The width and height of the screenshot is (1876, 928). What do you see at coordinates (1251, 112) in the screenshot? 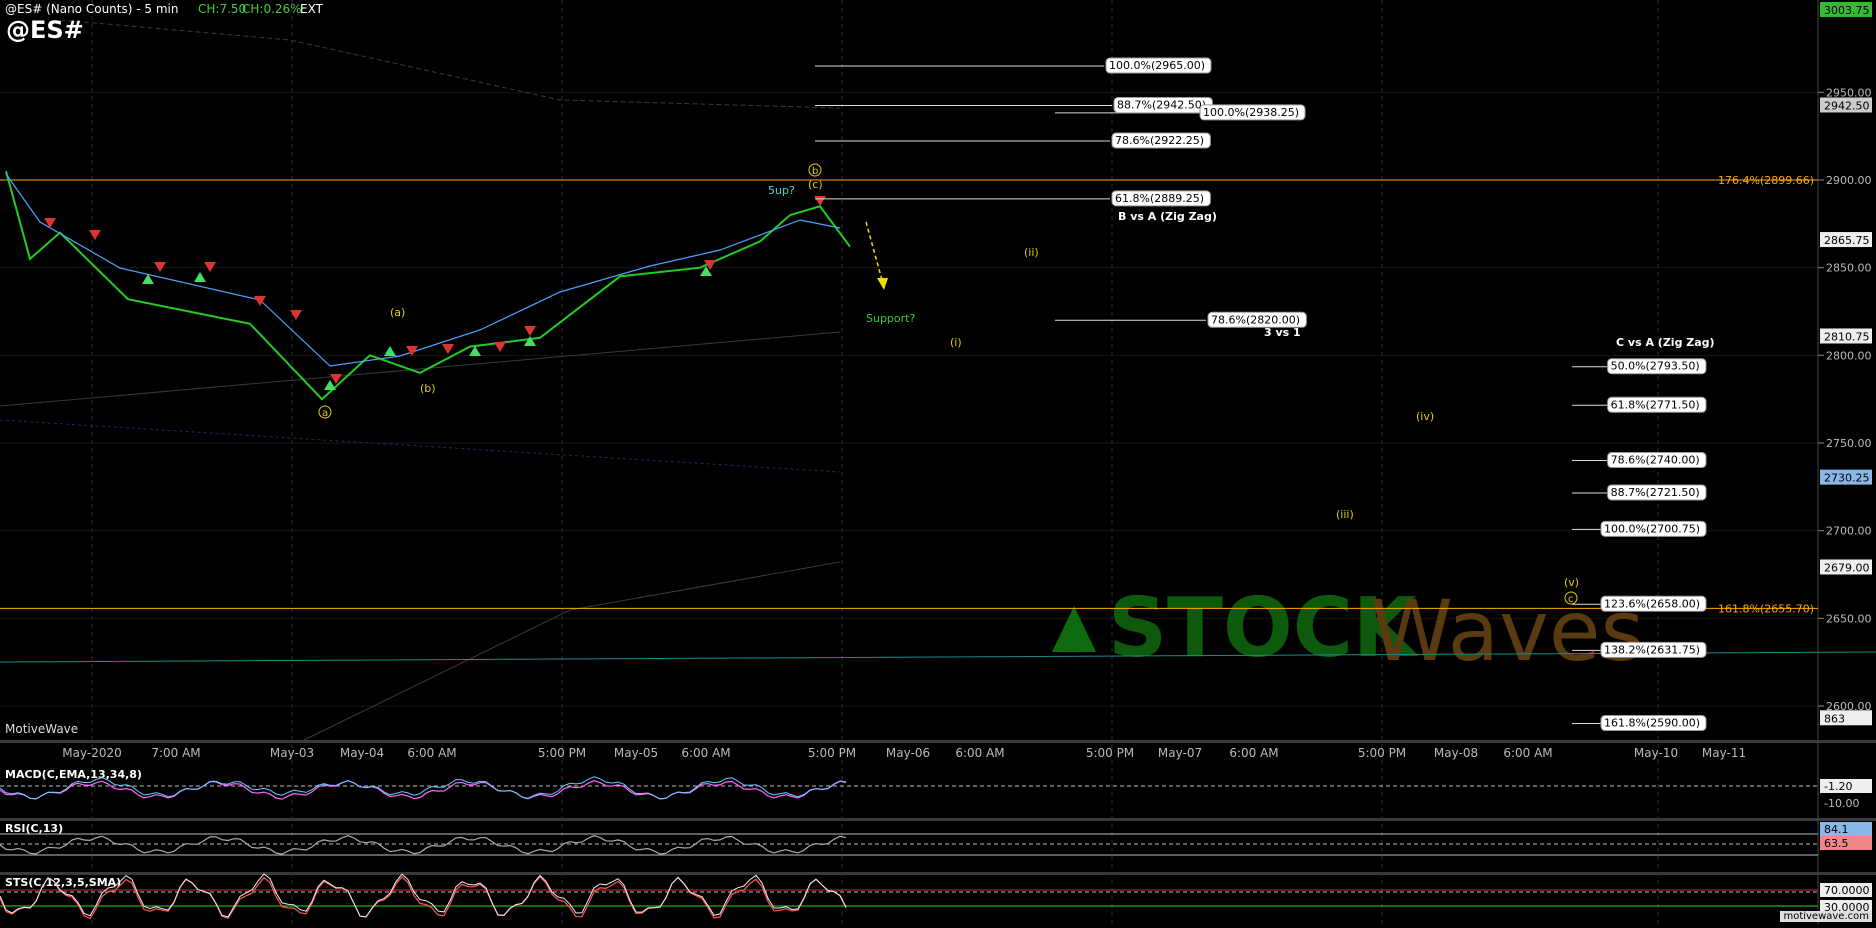
I see `fib-label: 100.0%(2938.25)` at bounding box center [1251, 112].